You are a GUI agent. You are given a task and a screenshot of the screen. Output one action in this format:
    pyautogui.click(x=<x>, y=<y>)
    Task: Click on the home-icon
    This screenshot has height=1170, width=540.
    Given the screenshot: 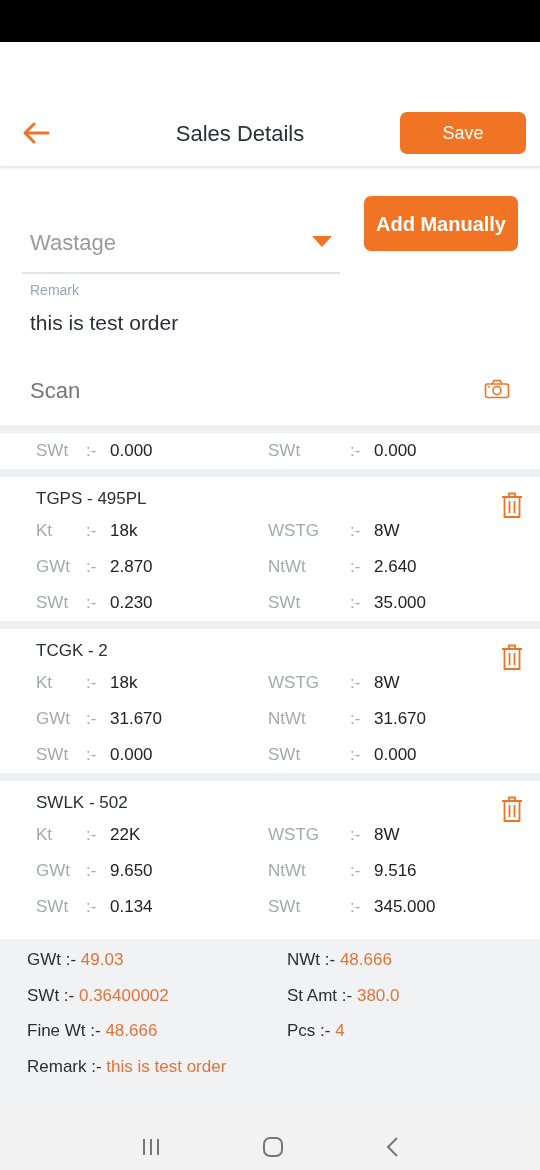 What is the action you would take?
    pyautogui.click(x=273, y=1147)
    